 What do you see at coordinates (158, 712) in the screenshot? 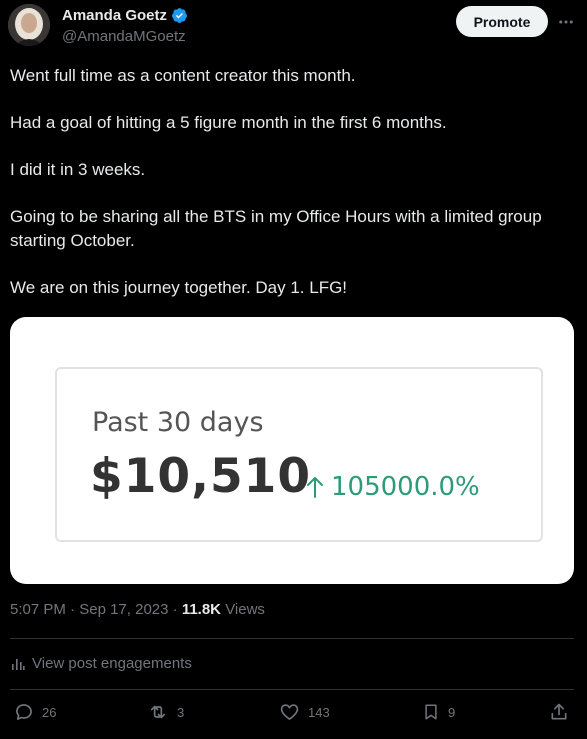
I see `repost-icon` at bounding box center [158, 712].